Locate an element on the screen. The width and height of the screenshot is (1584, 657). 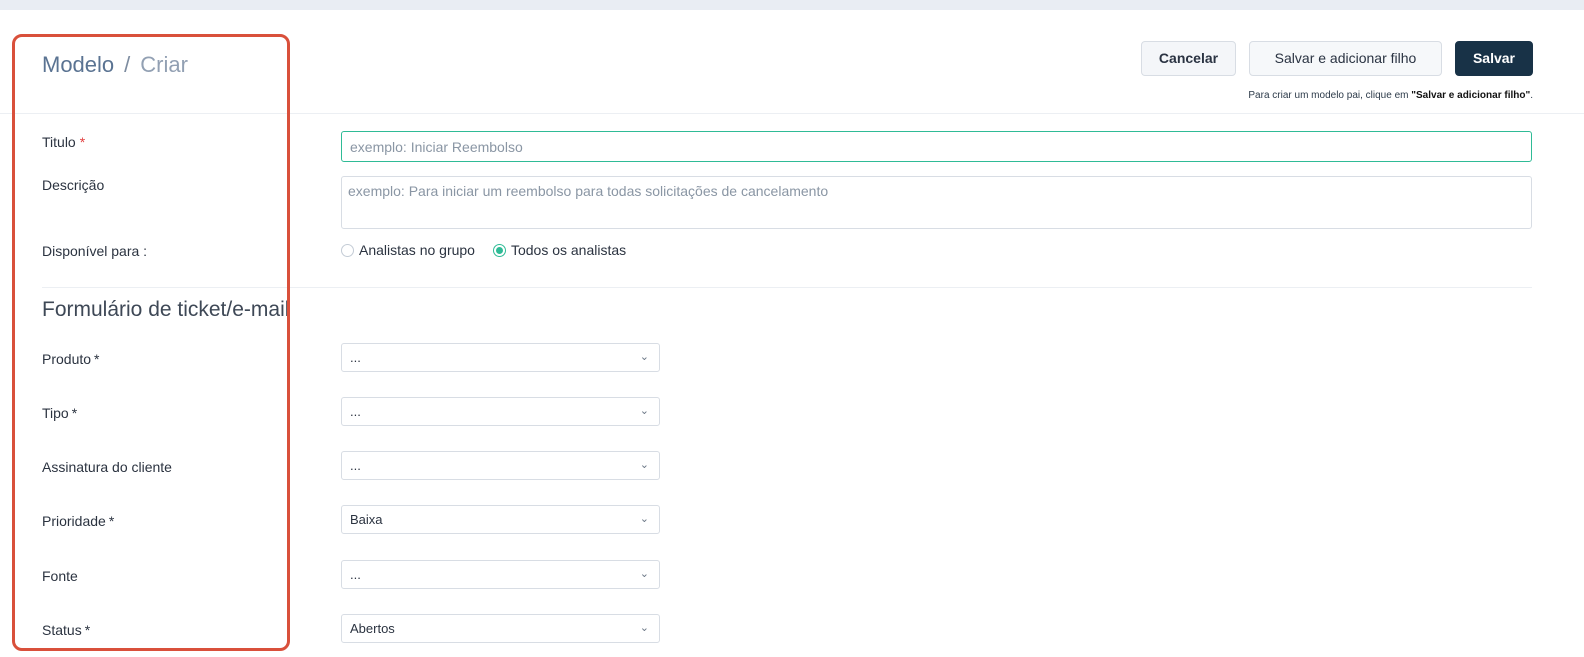
hint-prefix: Para criar um modelo pai, clique em is located at coordinates (1330, 95).